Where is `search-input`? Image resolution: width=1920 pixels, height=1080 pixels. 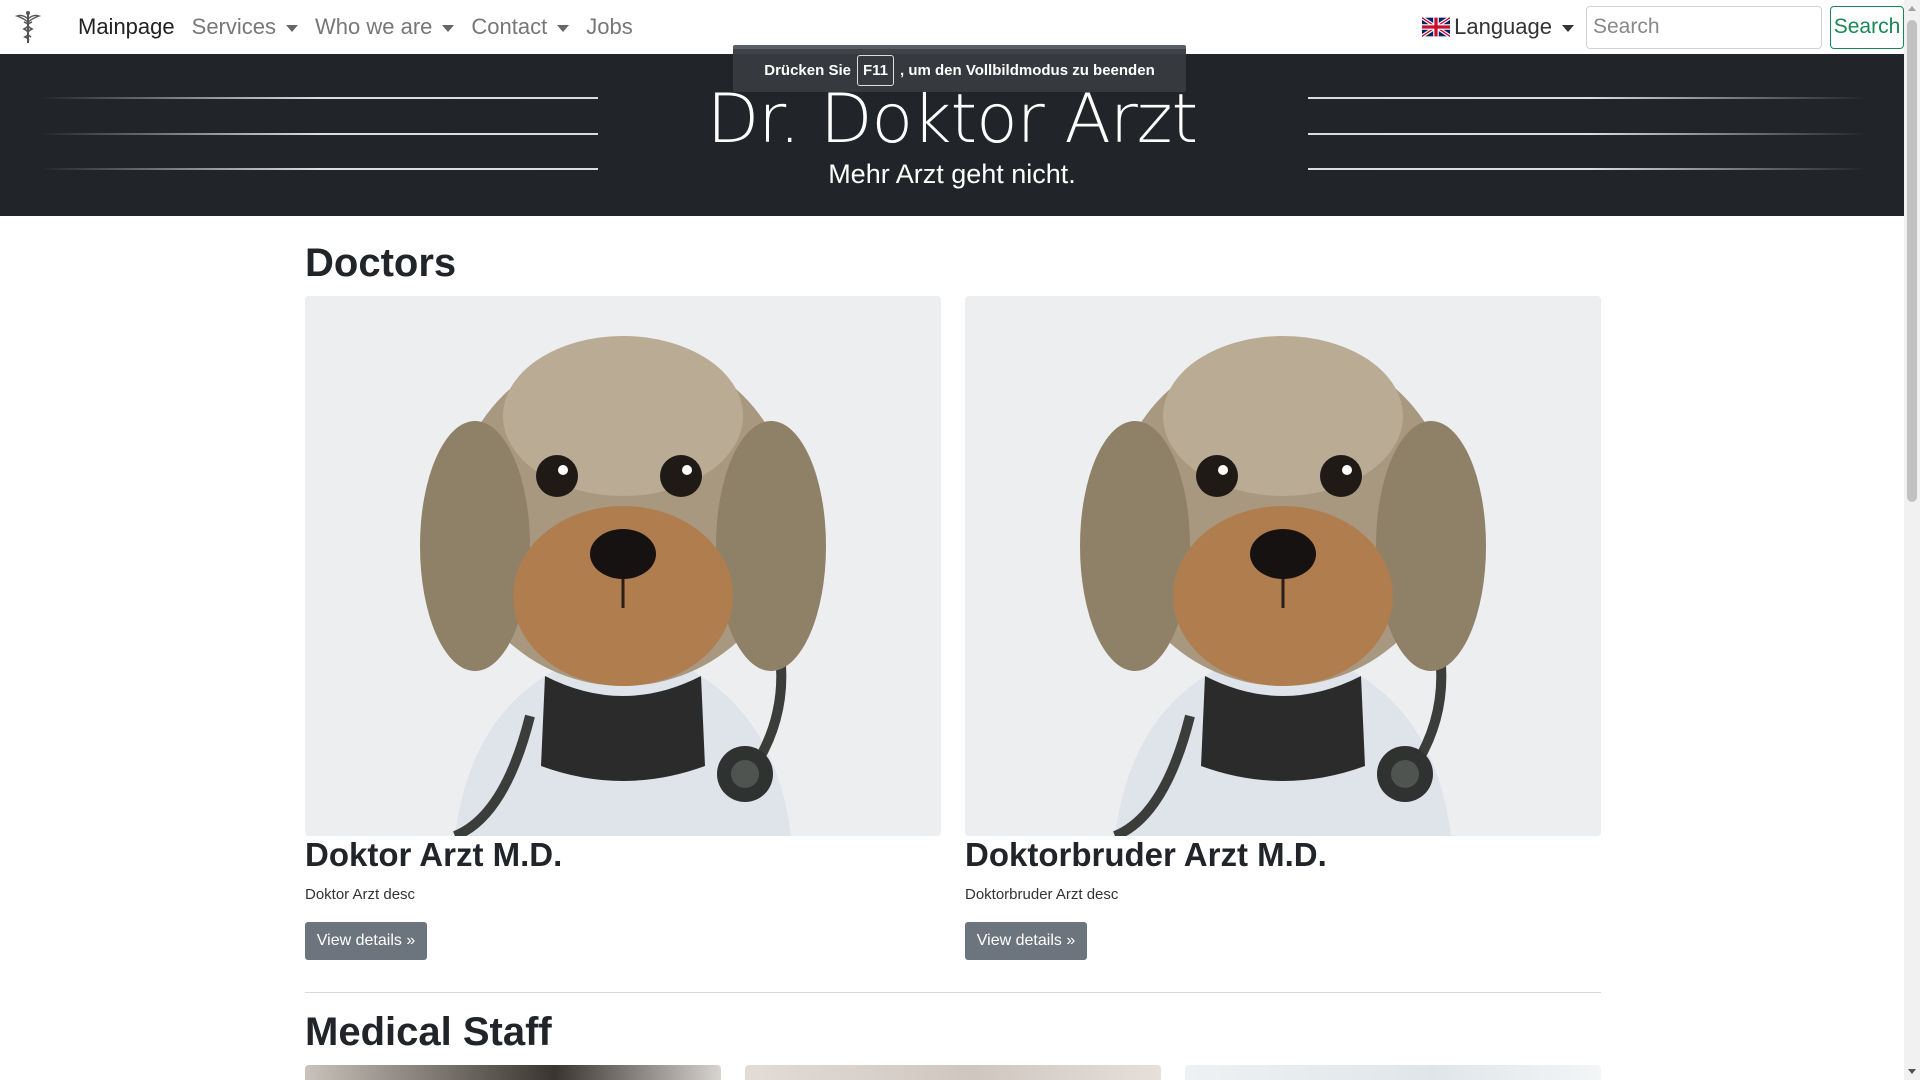 search-input is located at coordinates (1704, 27).